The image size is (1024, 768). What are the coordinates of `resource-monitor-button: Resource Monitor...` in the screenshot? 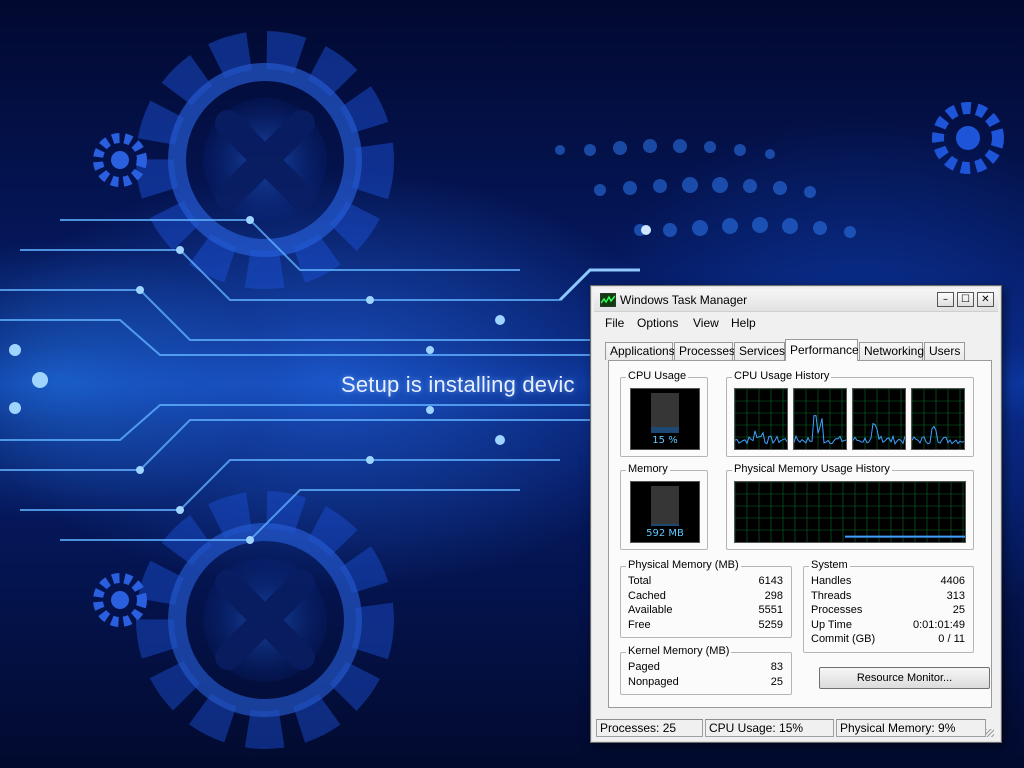 It's located at (904, 678).